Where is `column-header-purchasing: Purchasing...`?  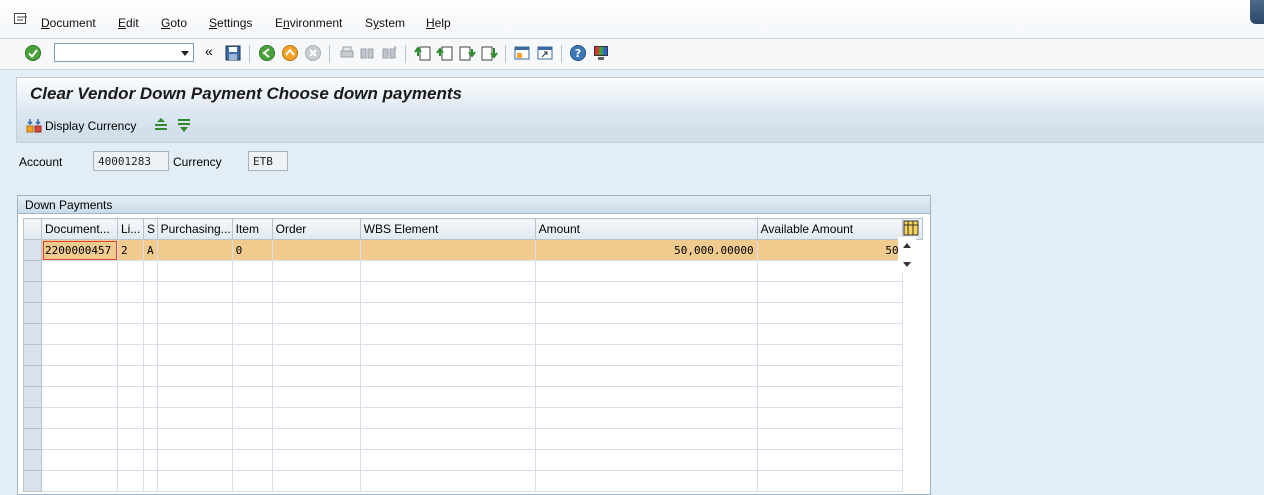 column-header-purchasing: Purchasing... is located at coordinates (194, 229).